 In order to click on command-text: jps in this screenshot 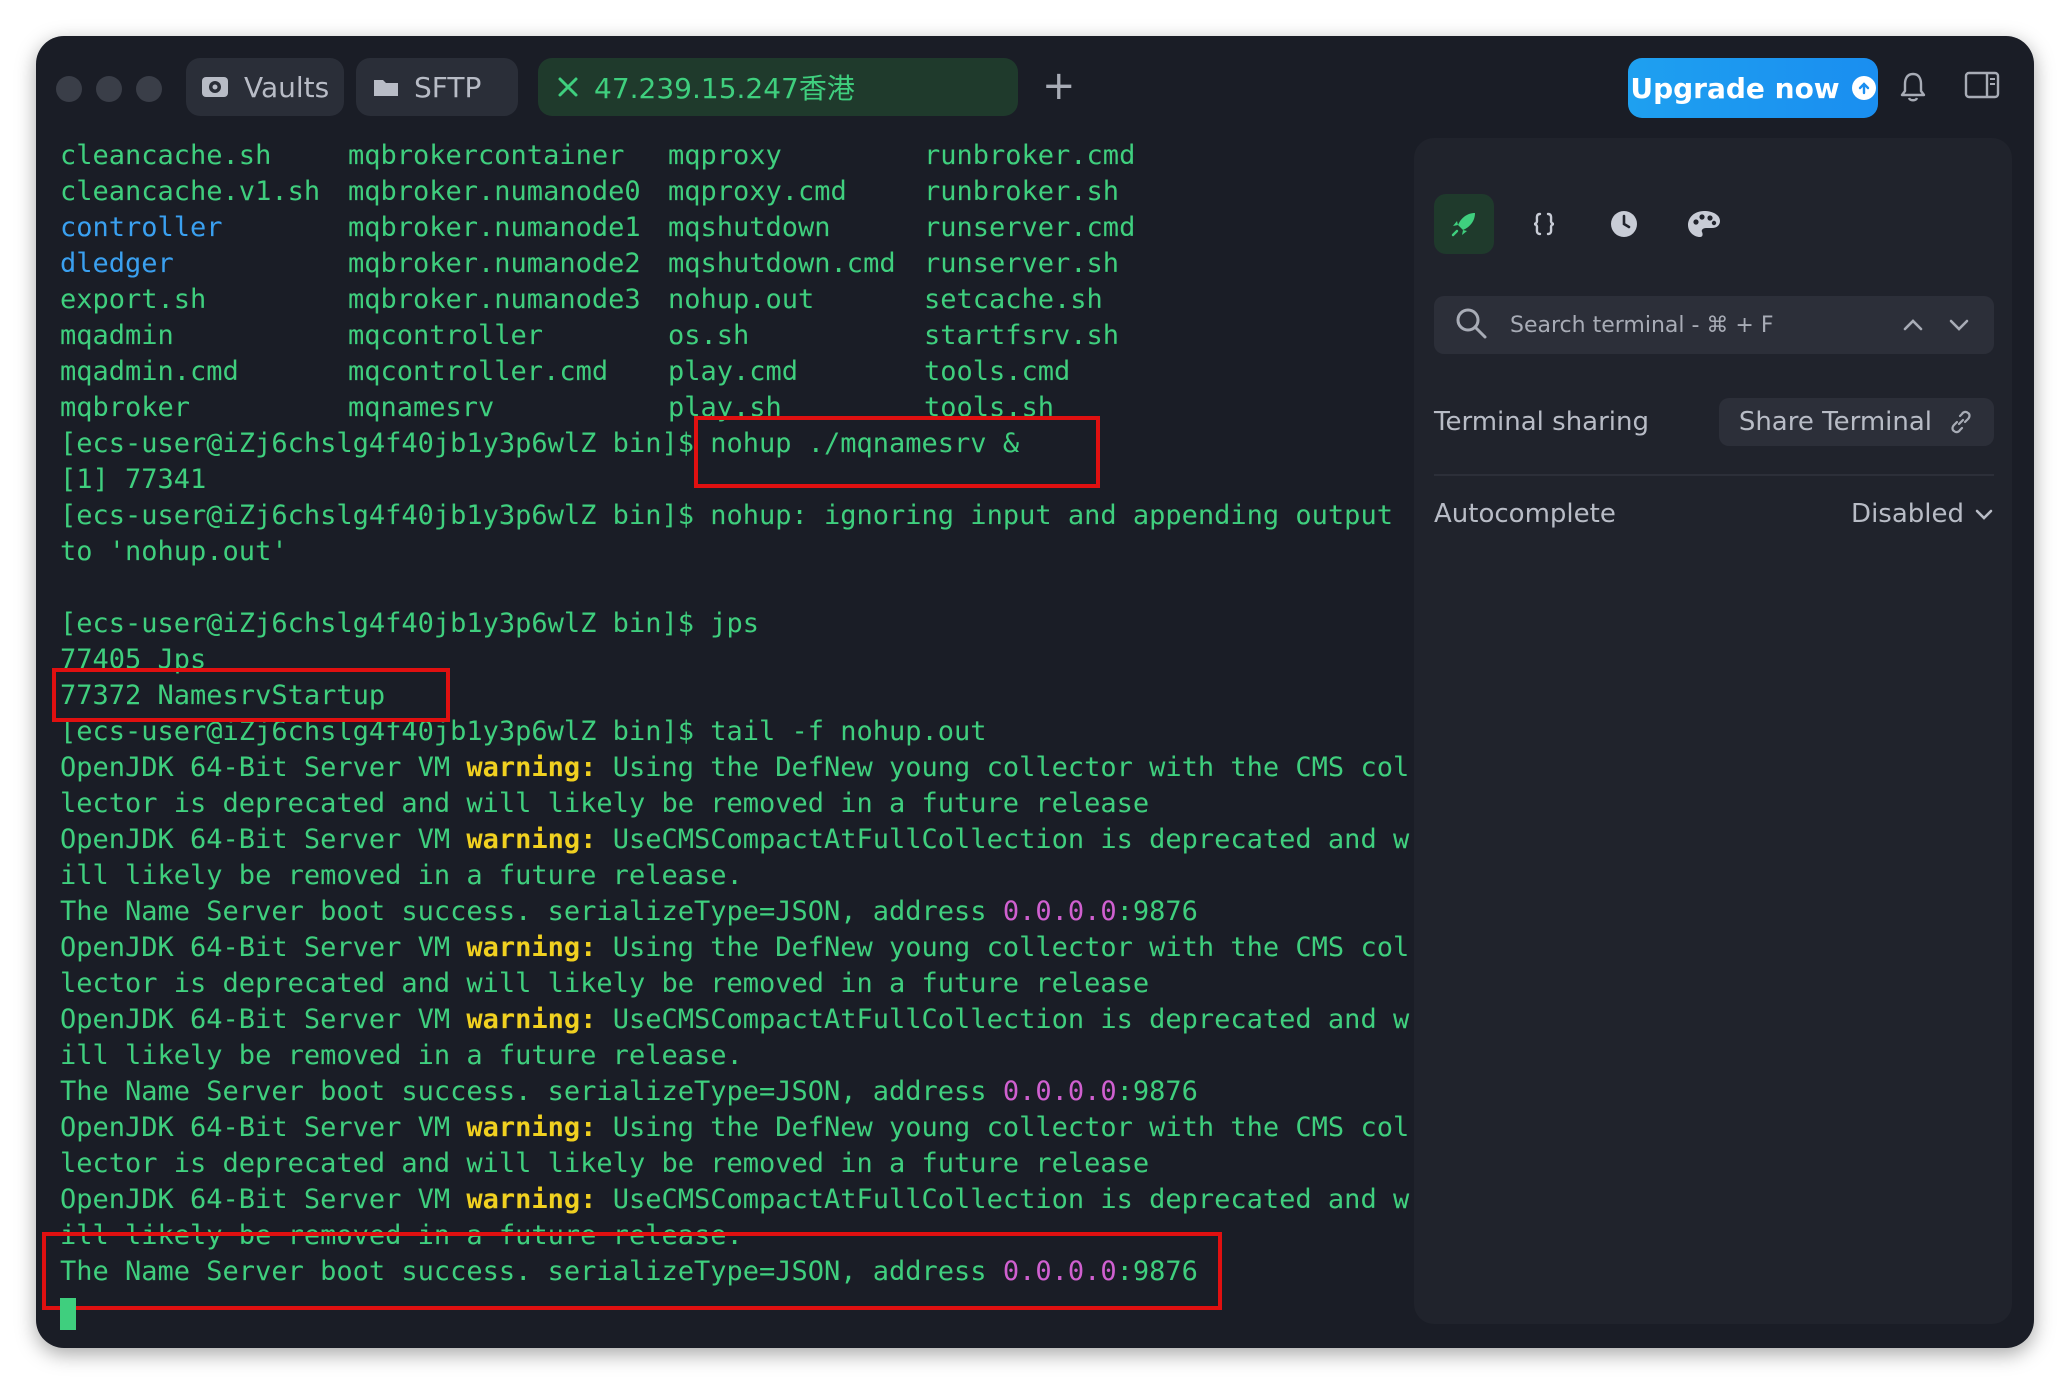, I will do `click(726, 623)`.